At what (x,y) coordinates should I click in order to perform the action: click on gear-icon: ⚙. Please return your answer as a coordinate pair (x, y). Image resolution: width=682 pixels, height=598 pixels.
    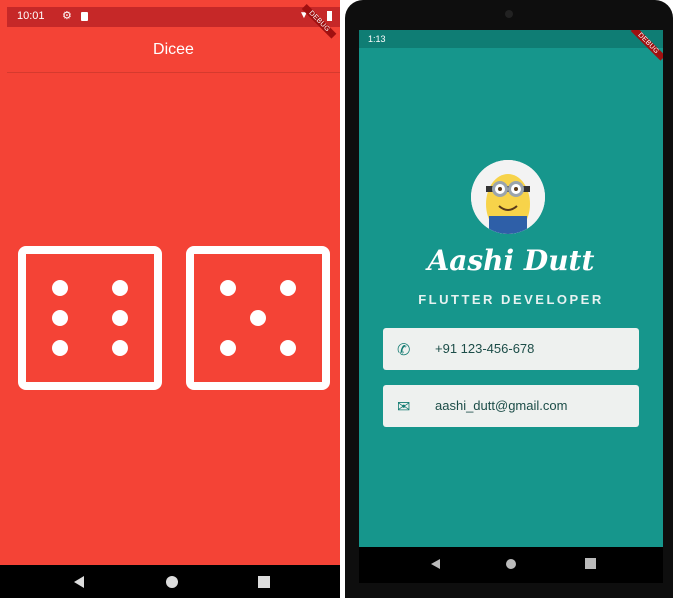
    Looking at the image, I should click on (67, 16).